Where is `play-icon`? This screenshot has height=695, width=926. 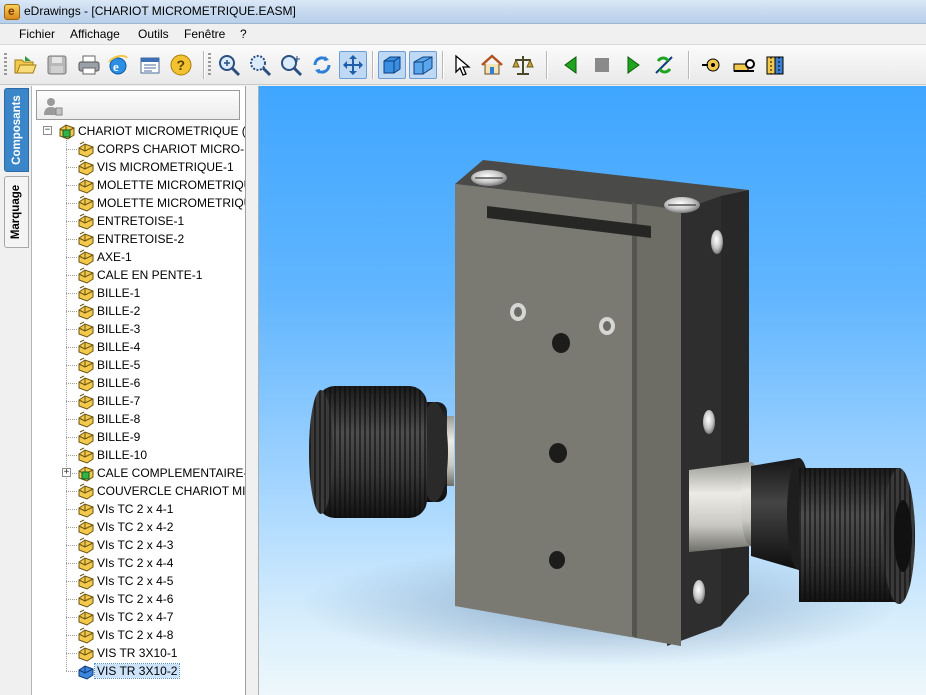
play-icon is located at coordinates (633, 65).